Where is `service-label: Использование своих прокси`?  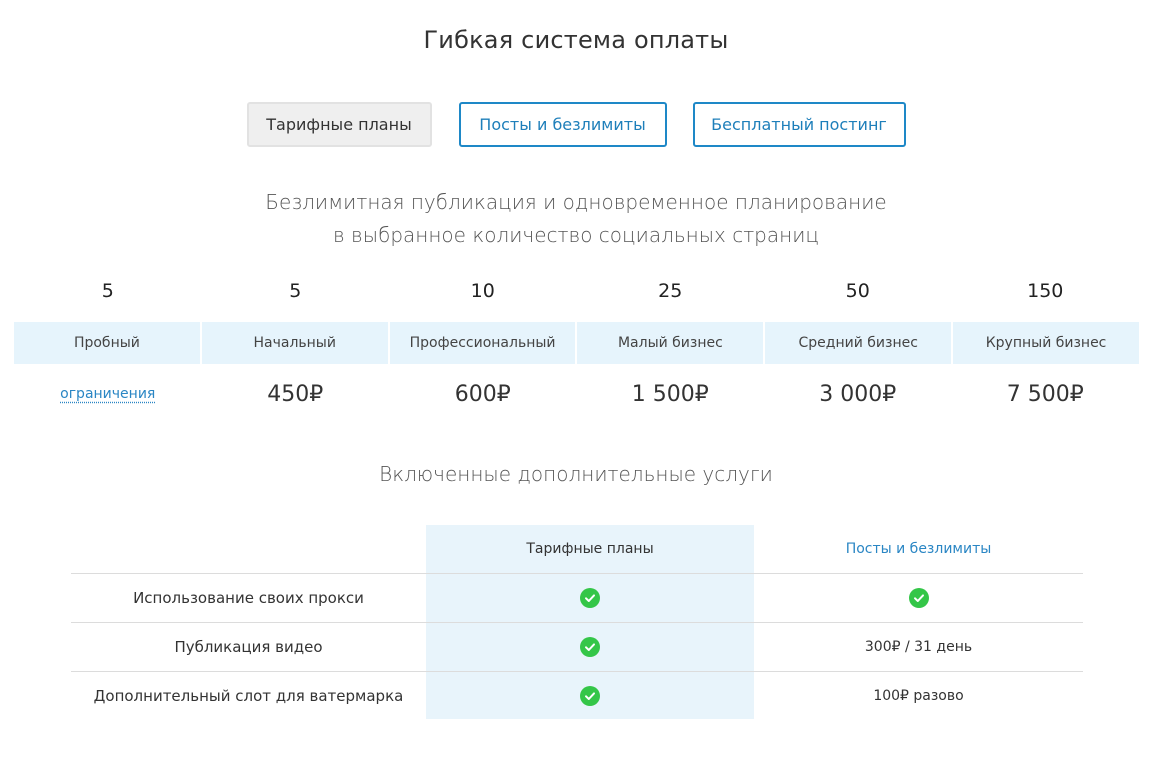 service-label: Использование своих прокси is located at coordinates (248, 598).